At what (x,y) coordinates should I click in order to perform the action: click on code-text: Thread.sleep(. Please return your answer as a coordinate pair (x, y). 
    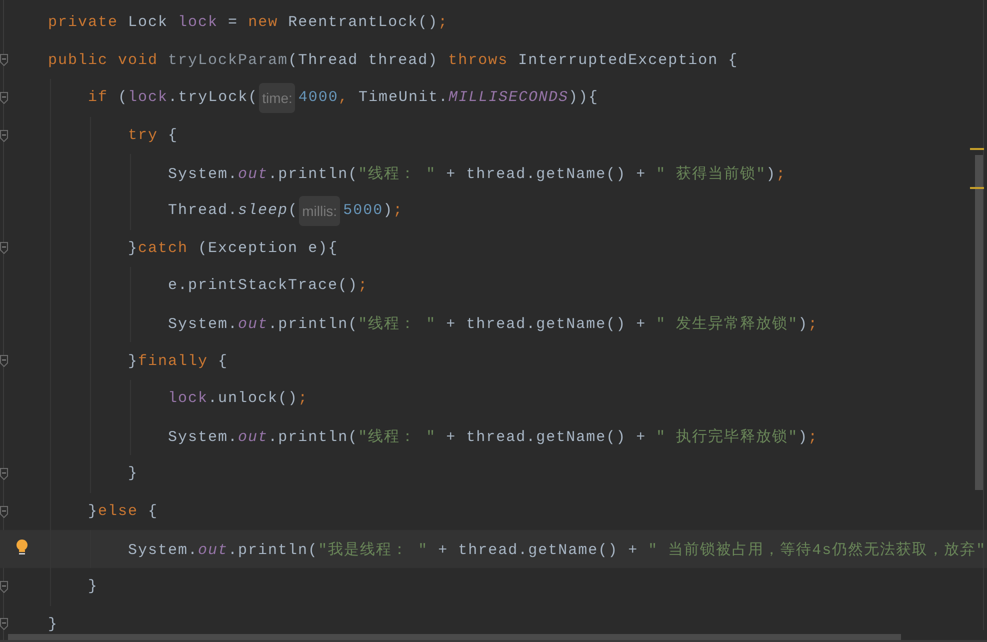
    Looking at the image, I should click on (233, 211).